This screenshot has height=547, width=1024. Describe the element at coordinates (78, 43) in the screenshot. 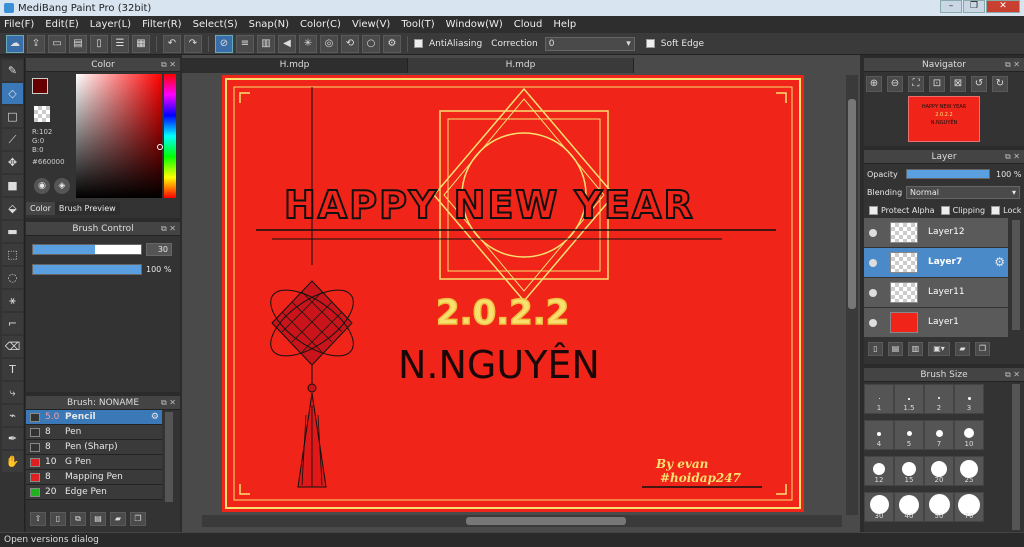

I see `message-icon: ▤` at that location.